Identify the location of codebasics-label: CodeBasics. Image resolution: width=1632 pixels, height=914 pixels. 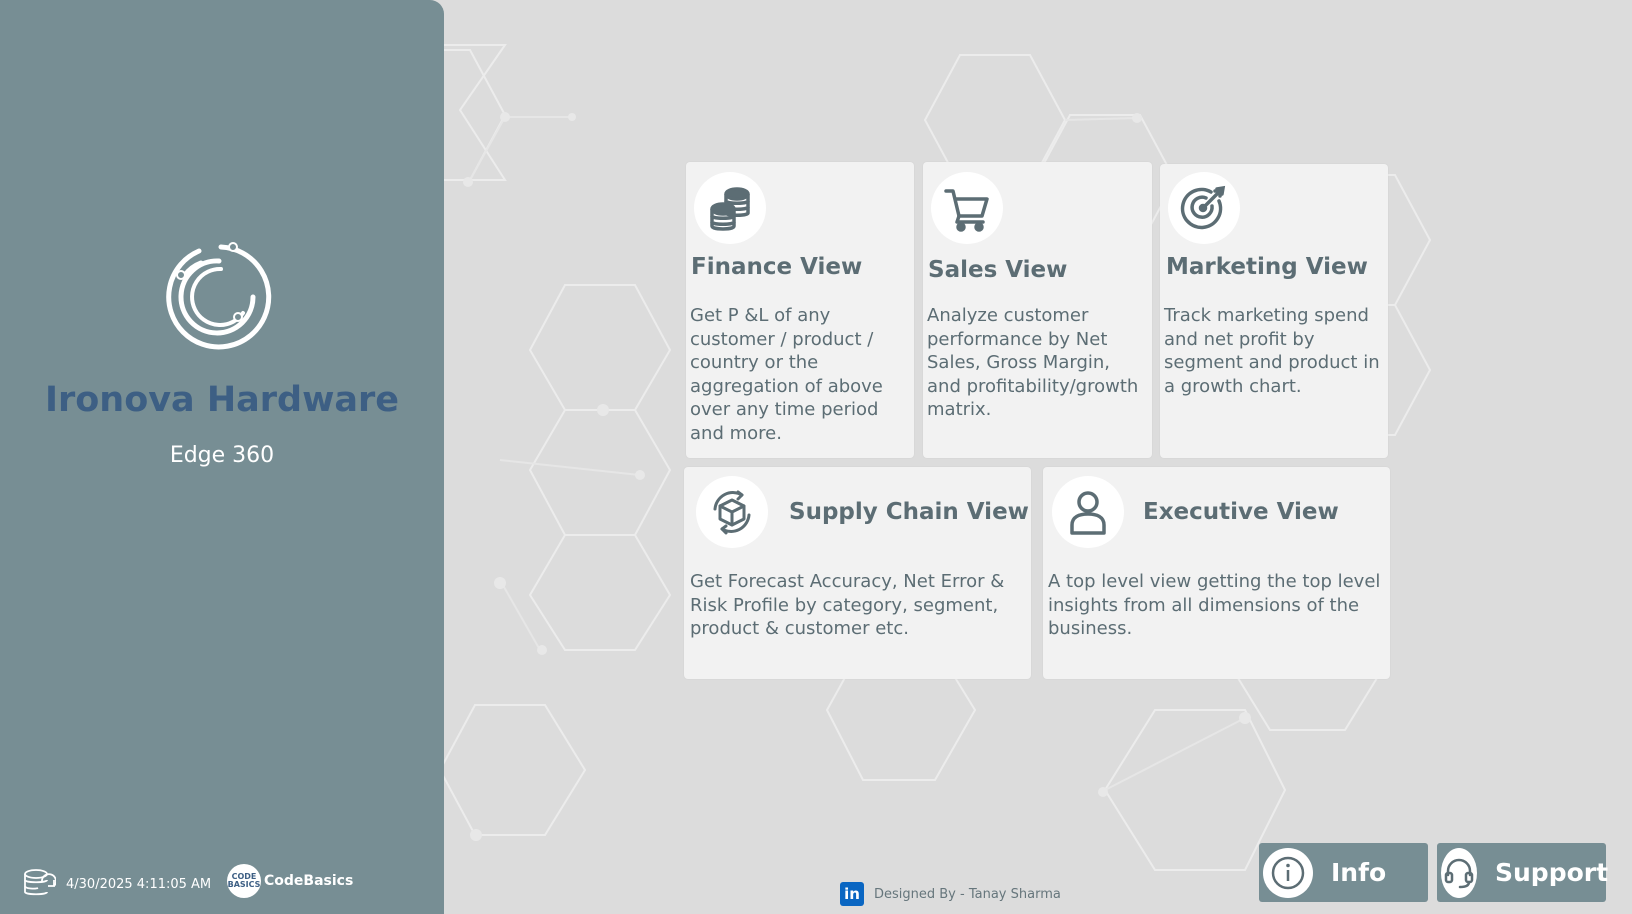
(309, 881).